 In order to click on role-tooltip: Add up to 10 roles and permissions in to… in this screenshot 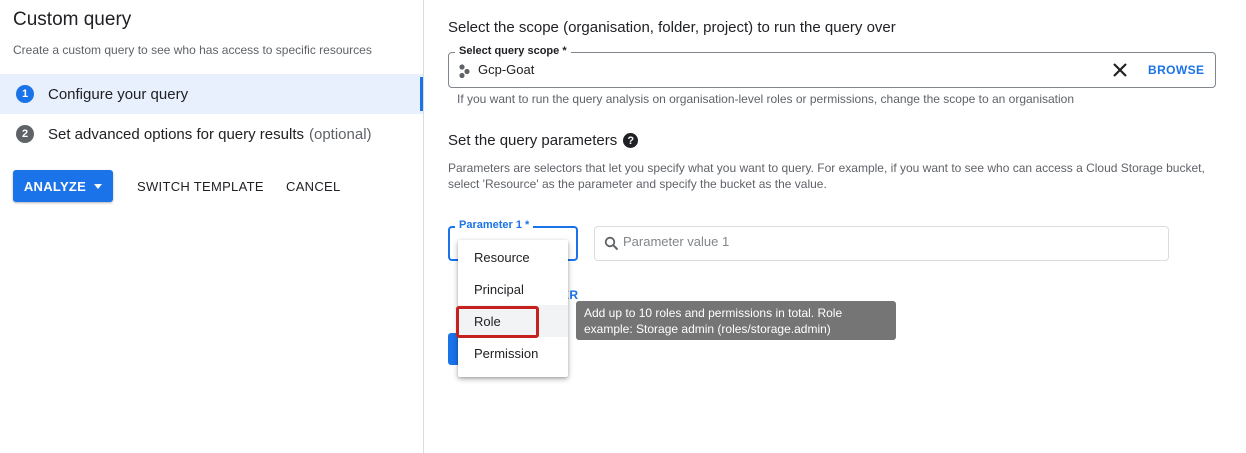, I will do `click(736, 320)`.